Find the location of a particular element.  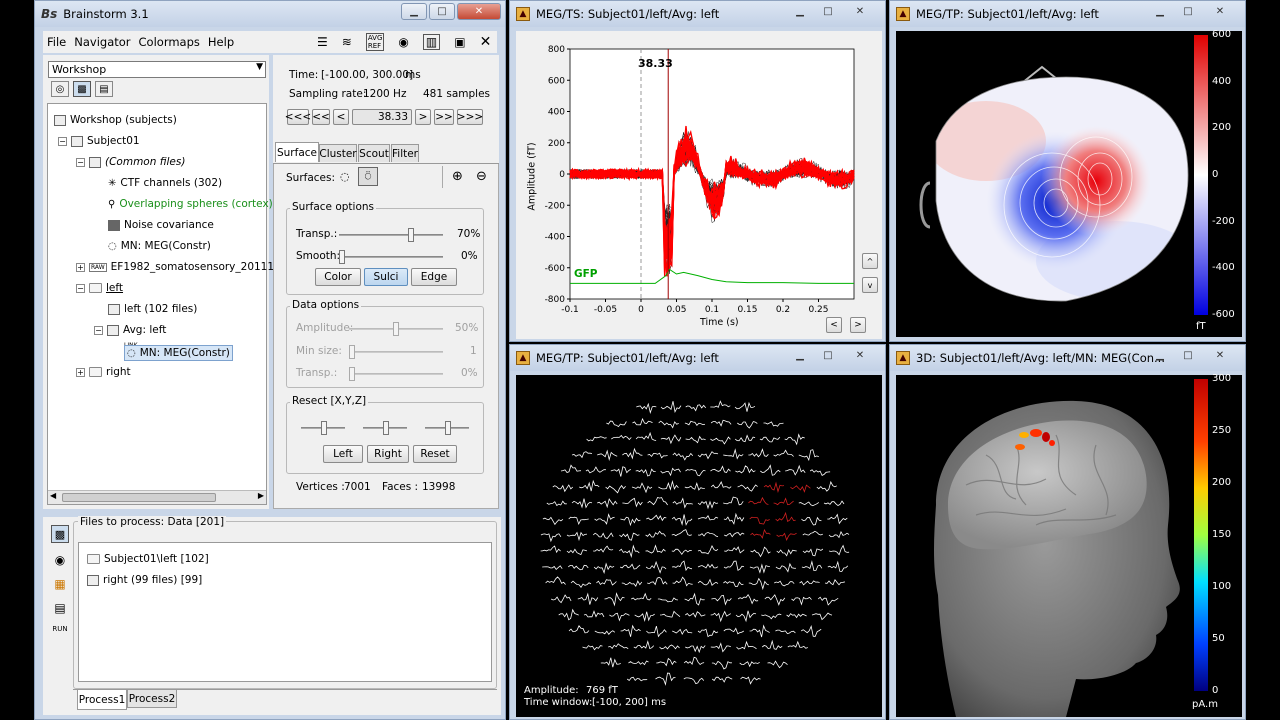

minsize-slider-thumb is located at coordinates (352, 352).